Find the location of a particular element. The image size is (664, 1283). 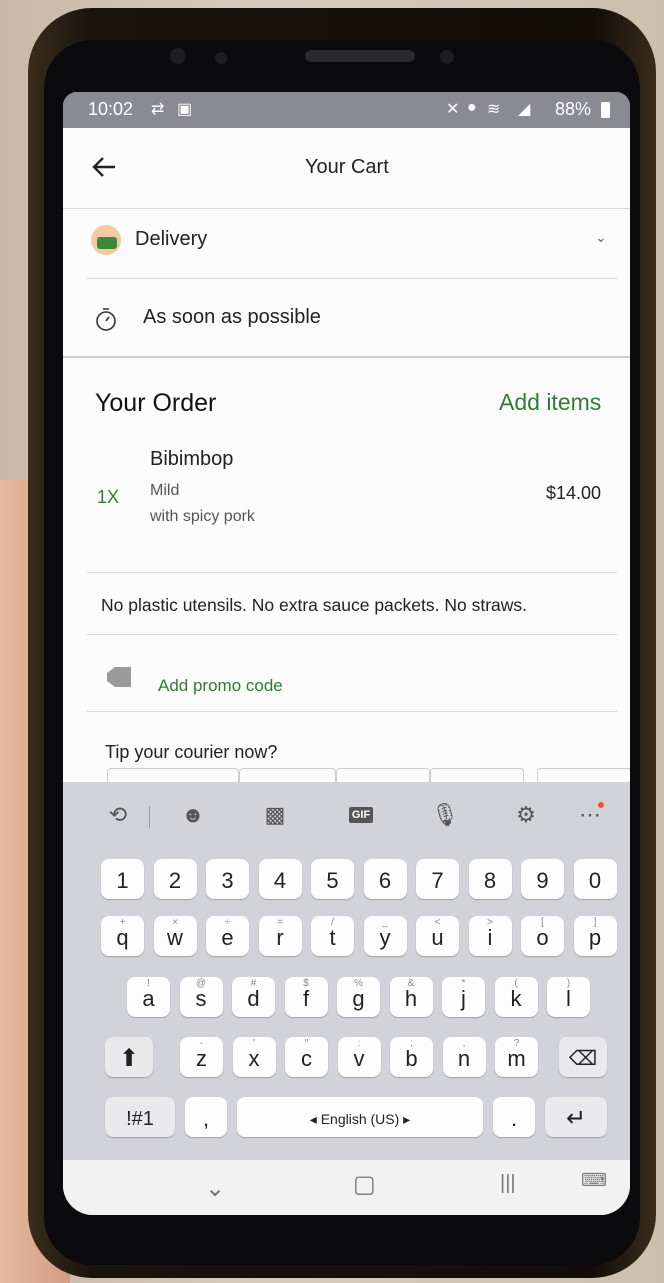

earpiece-speaker is located at coordinates (360, 56).